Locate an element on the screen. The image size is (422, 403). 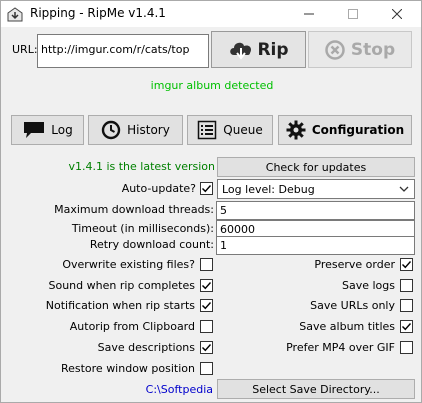
tab-history-label: History is located at coordinates (148, 130).